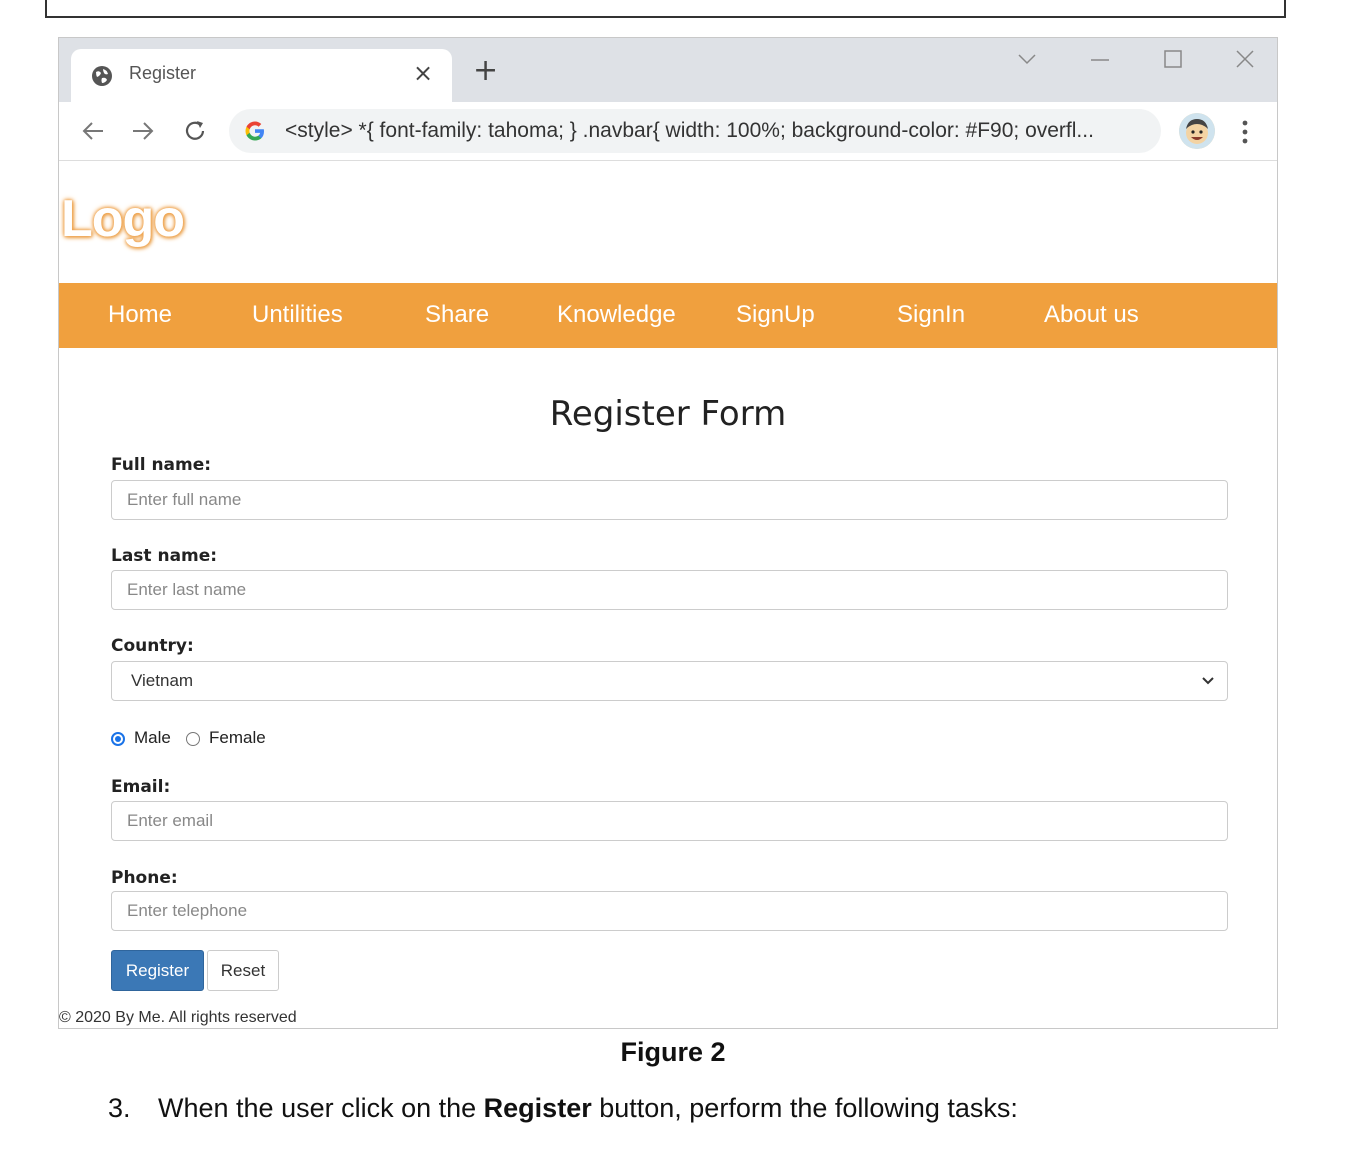  I want to click on reset-button: Reset, so click(243, 970).